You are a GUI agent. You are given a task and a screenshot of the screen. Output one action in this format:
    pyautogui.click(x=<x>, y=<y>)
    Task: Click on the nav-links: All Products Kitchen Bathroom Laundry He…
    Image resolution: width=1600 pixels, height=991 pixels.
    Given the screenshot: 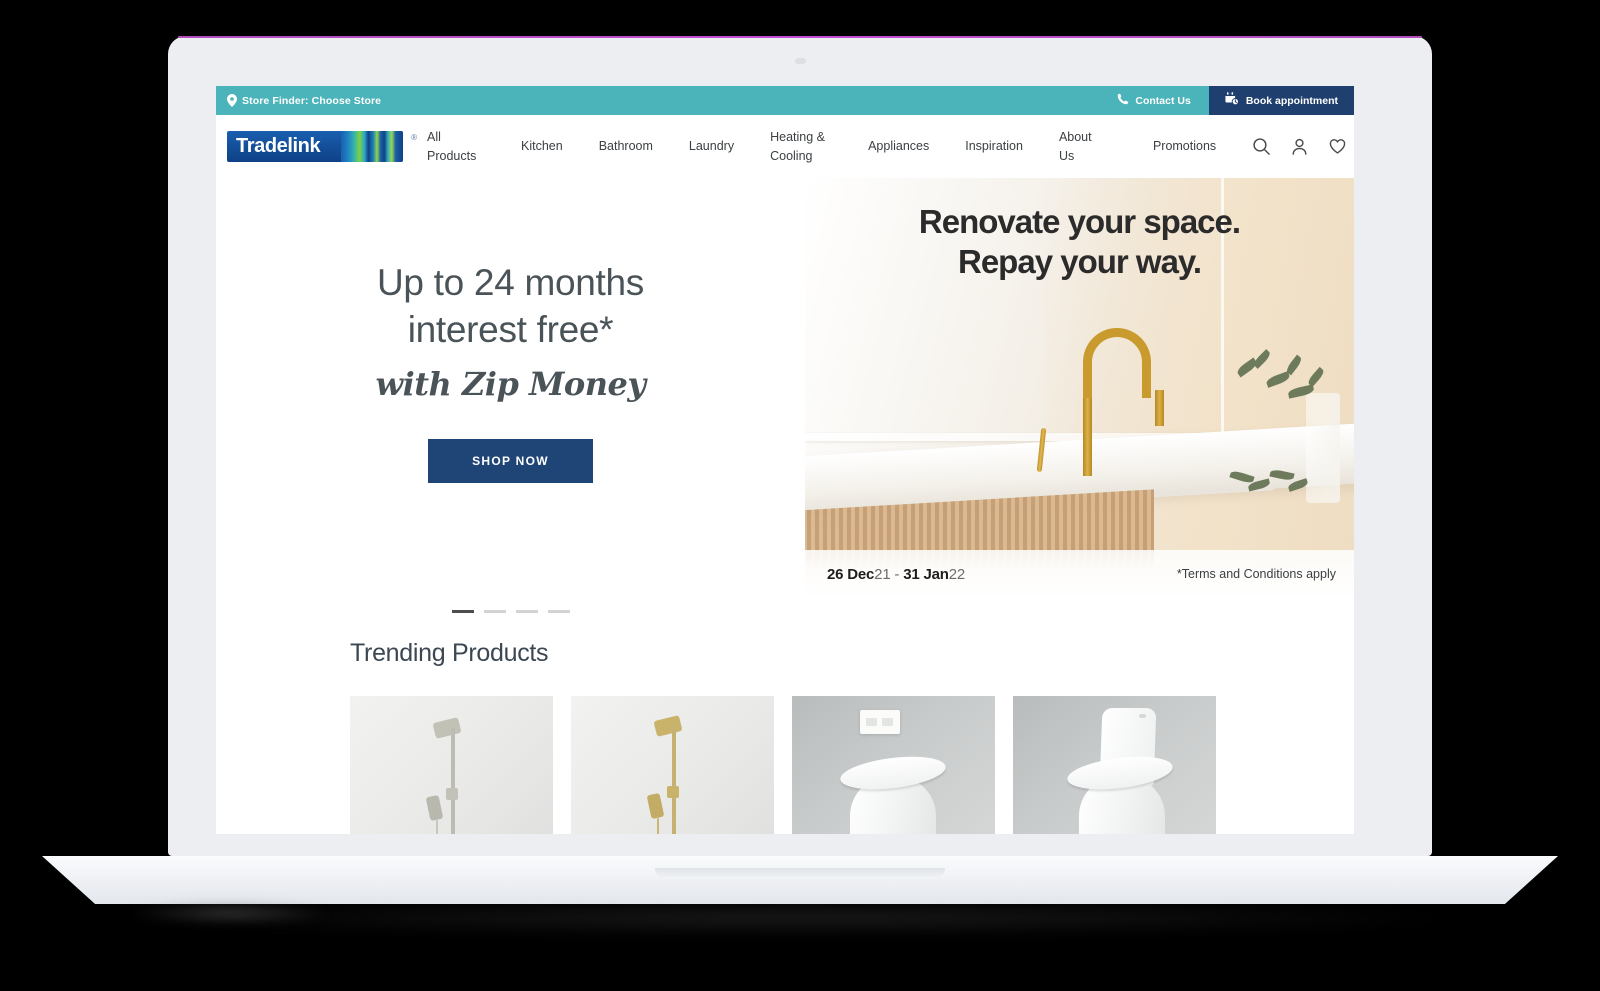 What is the action you would take?
    pyautogui.click(x=839, y=146)
    